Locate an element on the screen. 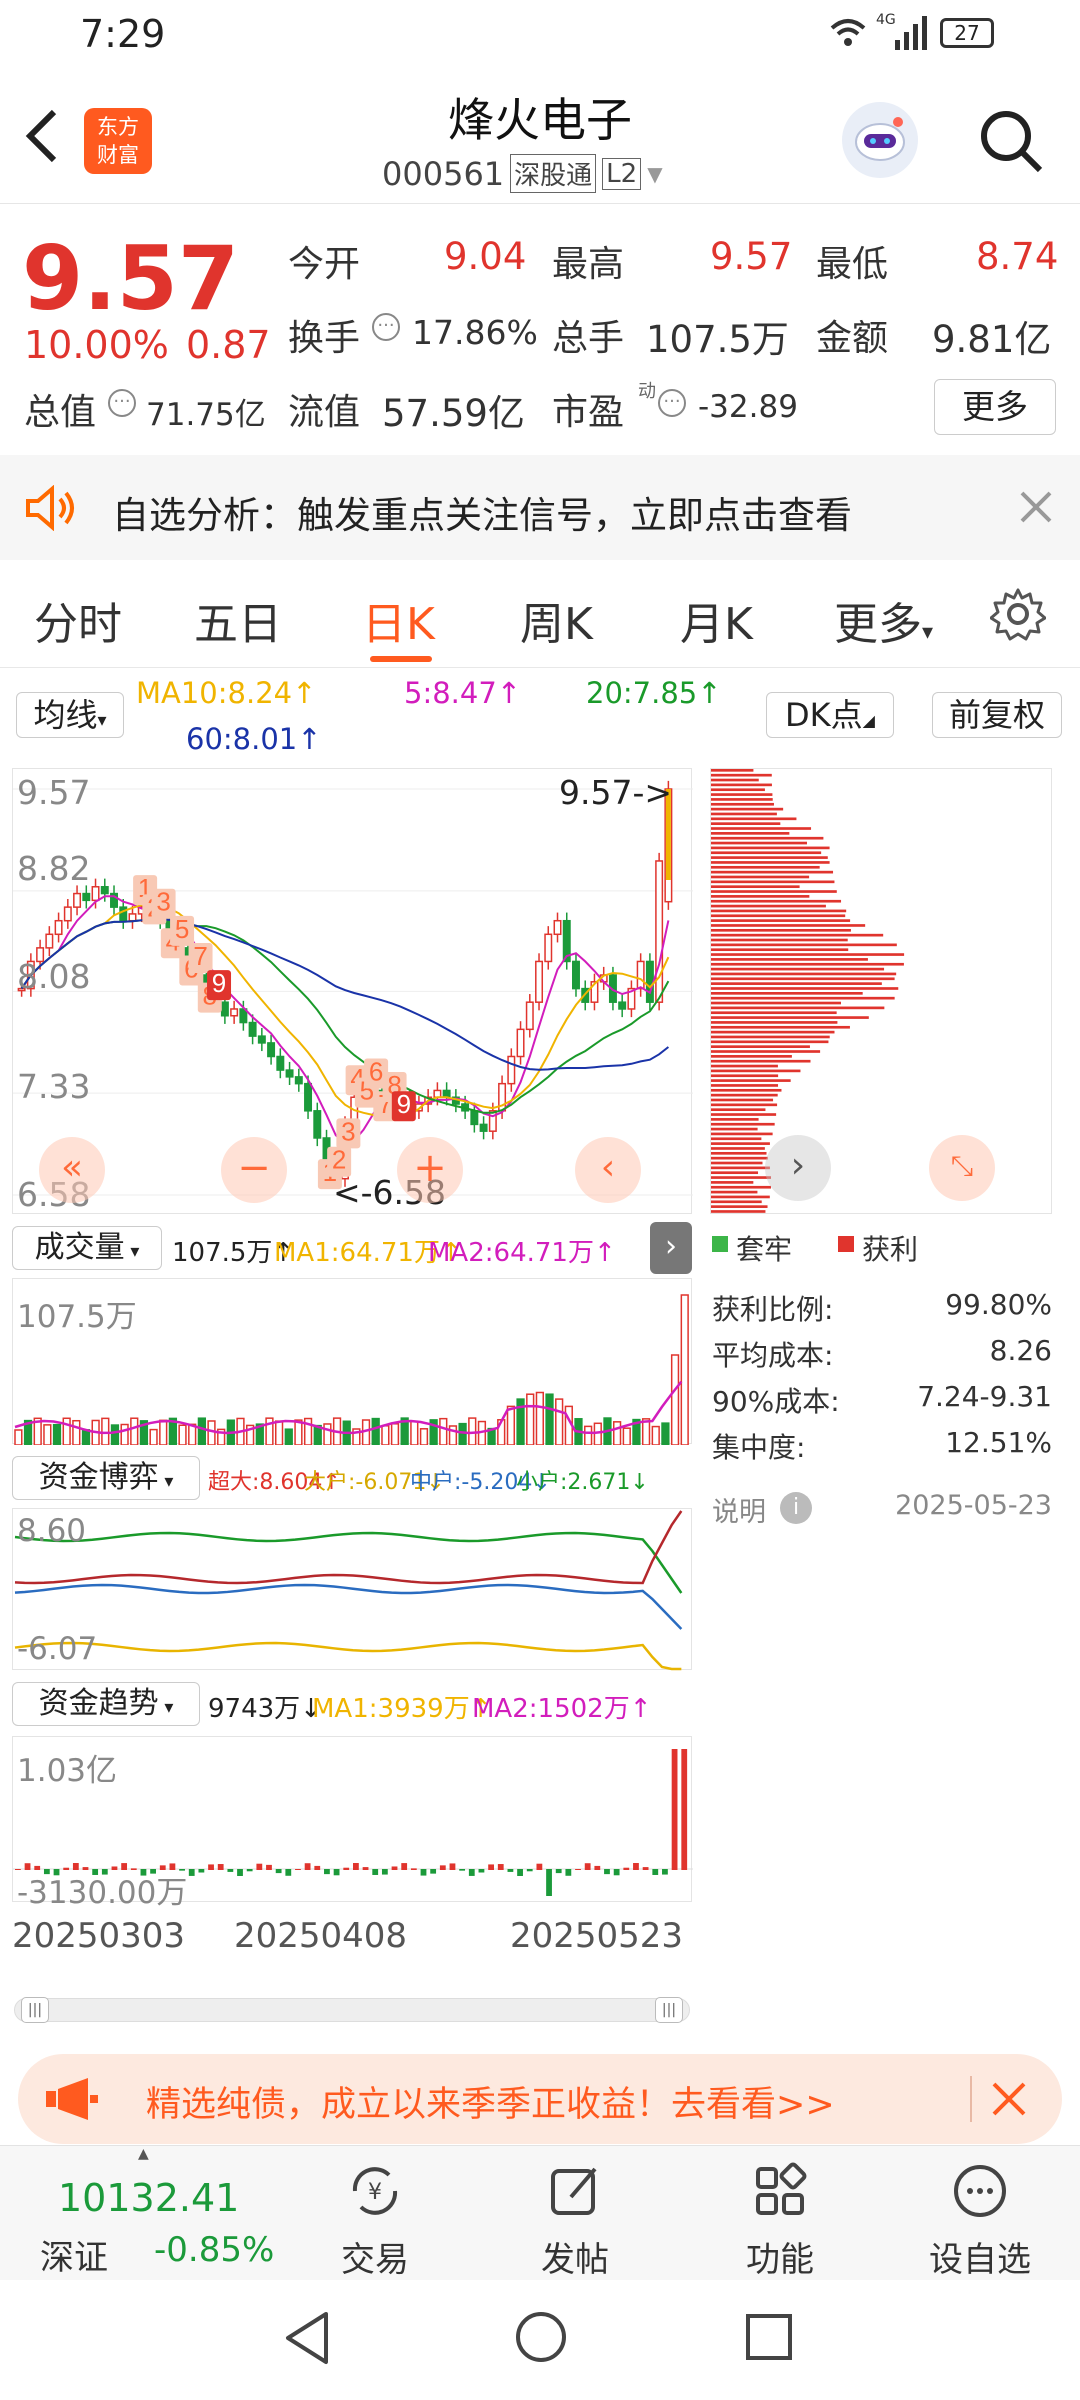 Image resolution: width=1080 pixels, height=2400 pixels. tab-intraday: 分时 is located at coordinates (78, 620).